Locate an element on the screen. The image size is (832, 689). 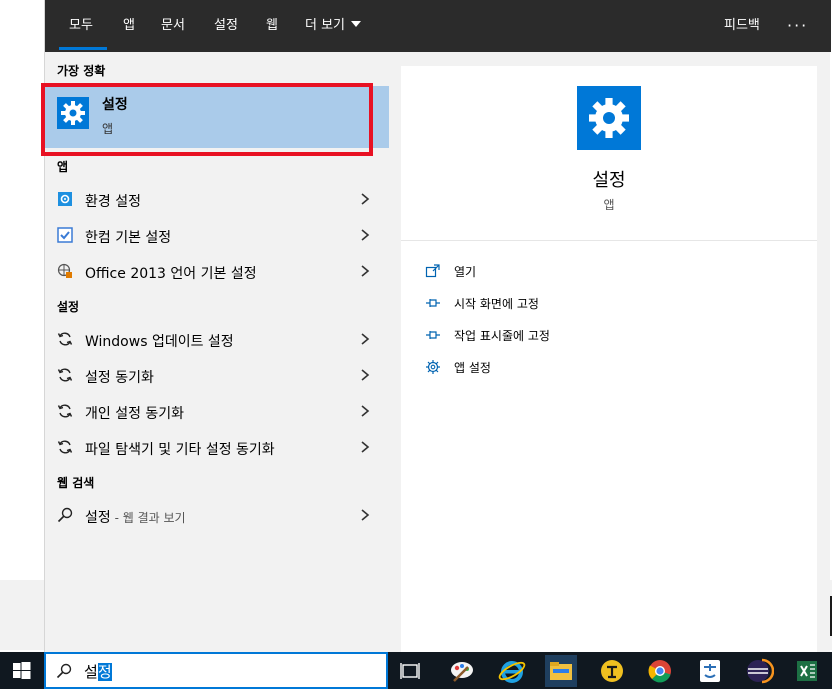
hangul-word-icon is located at coordinates (612, 671).